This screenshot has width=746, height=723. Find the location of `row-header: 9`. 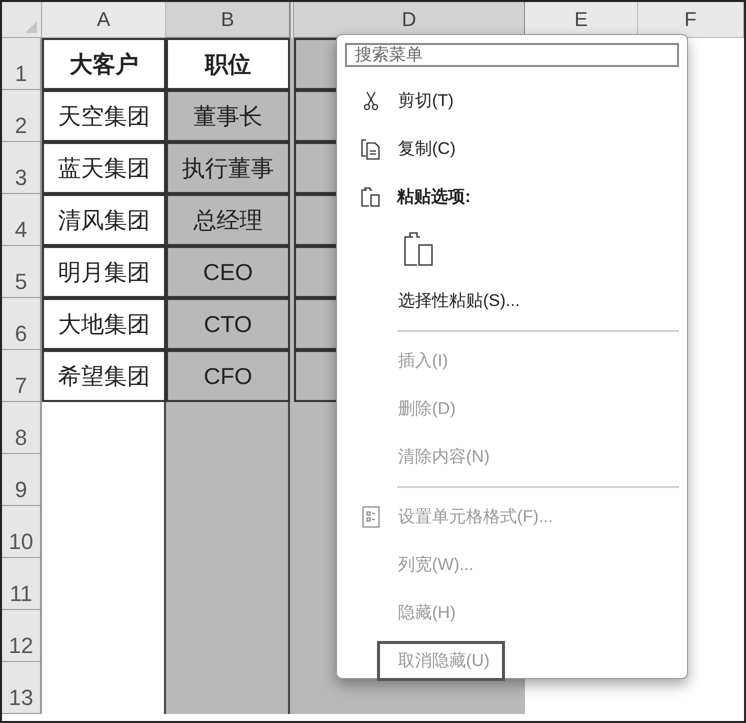

row-header: 9 is located at coordinates (22, 480).